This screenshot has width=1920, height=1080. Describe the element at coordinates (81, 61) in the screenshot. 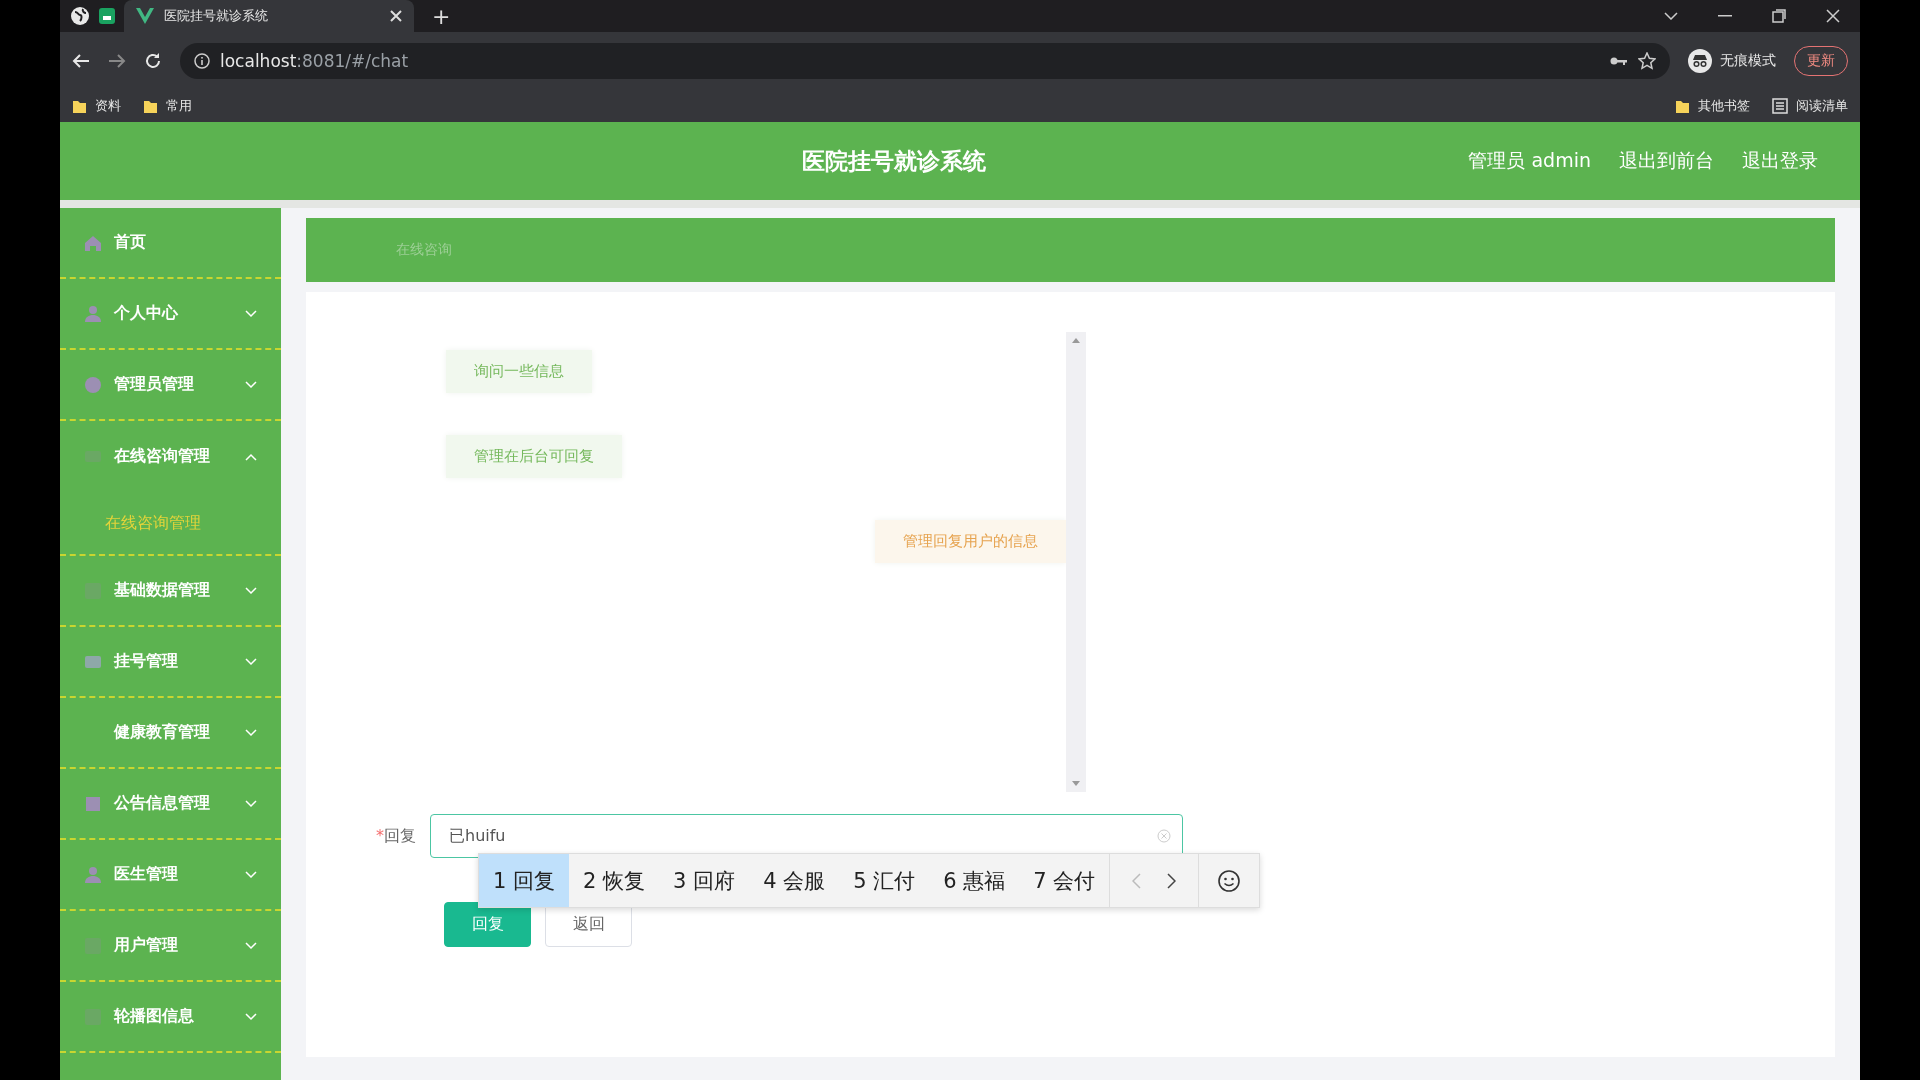

I see `back-icon` at that location.